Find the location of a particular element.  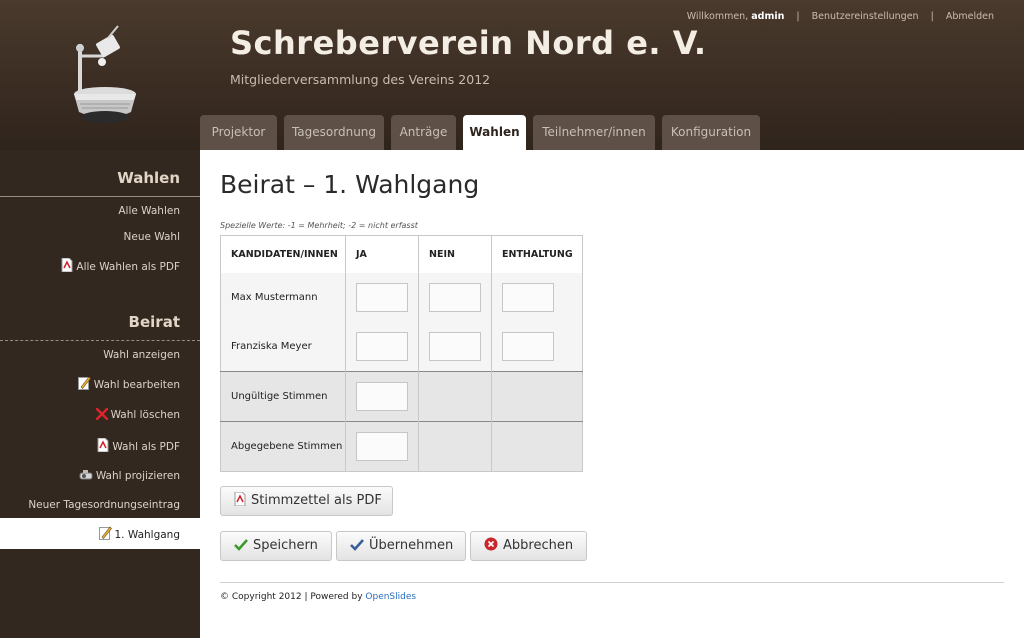

invalid-votes-input is located at coordinates (382, 396).